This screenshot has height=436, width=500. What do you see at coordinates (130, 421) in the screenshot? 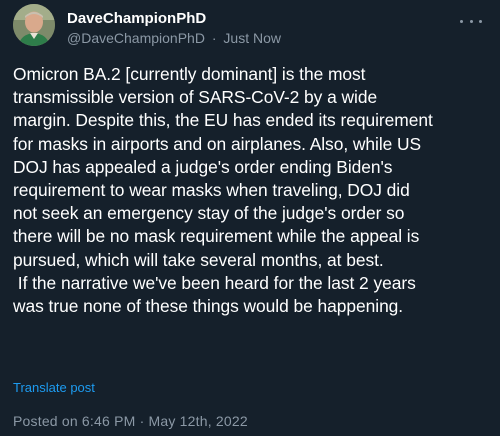
I see `posted-timestamp: Posted on 6:46 PM · May 12th, 2022` at bounding box center [130, 421].